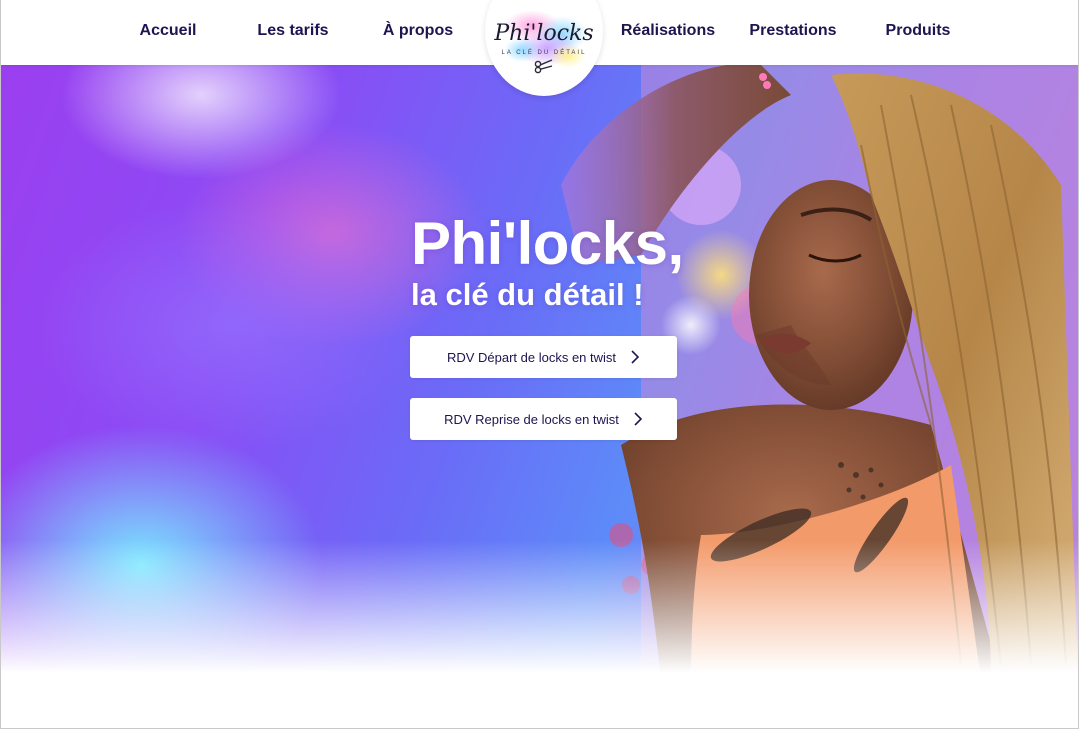 Image resolution: width=1079 pixels, height=730 pixels. What do you see at coordinates (531, 419) in the screenshot?
I see `book-resume-locks-label: RDV Reprise de locks en twist` at bounding box center [531, 419].